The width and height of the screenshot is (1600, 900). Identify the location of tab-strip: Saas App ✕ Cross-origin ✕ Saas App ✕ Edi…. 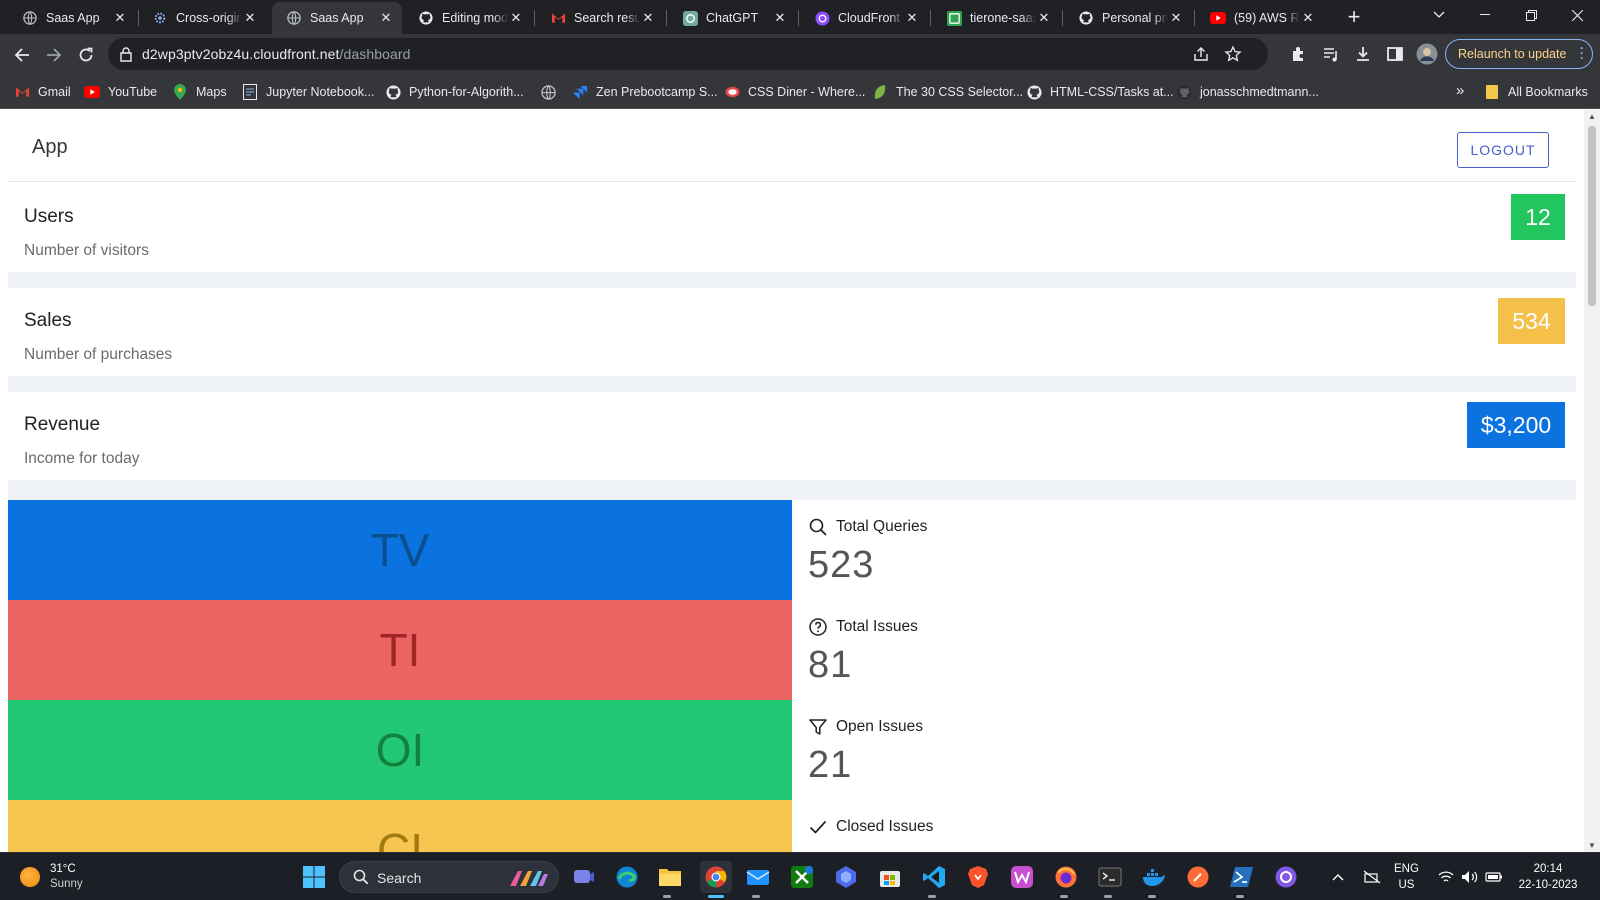
(800, 17).